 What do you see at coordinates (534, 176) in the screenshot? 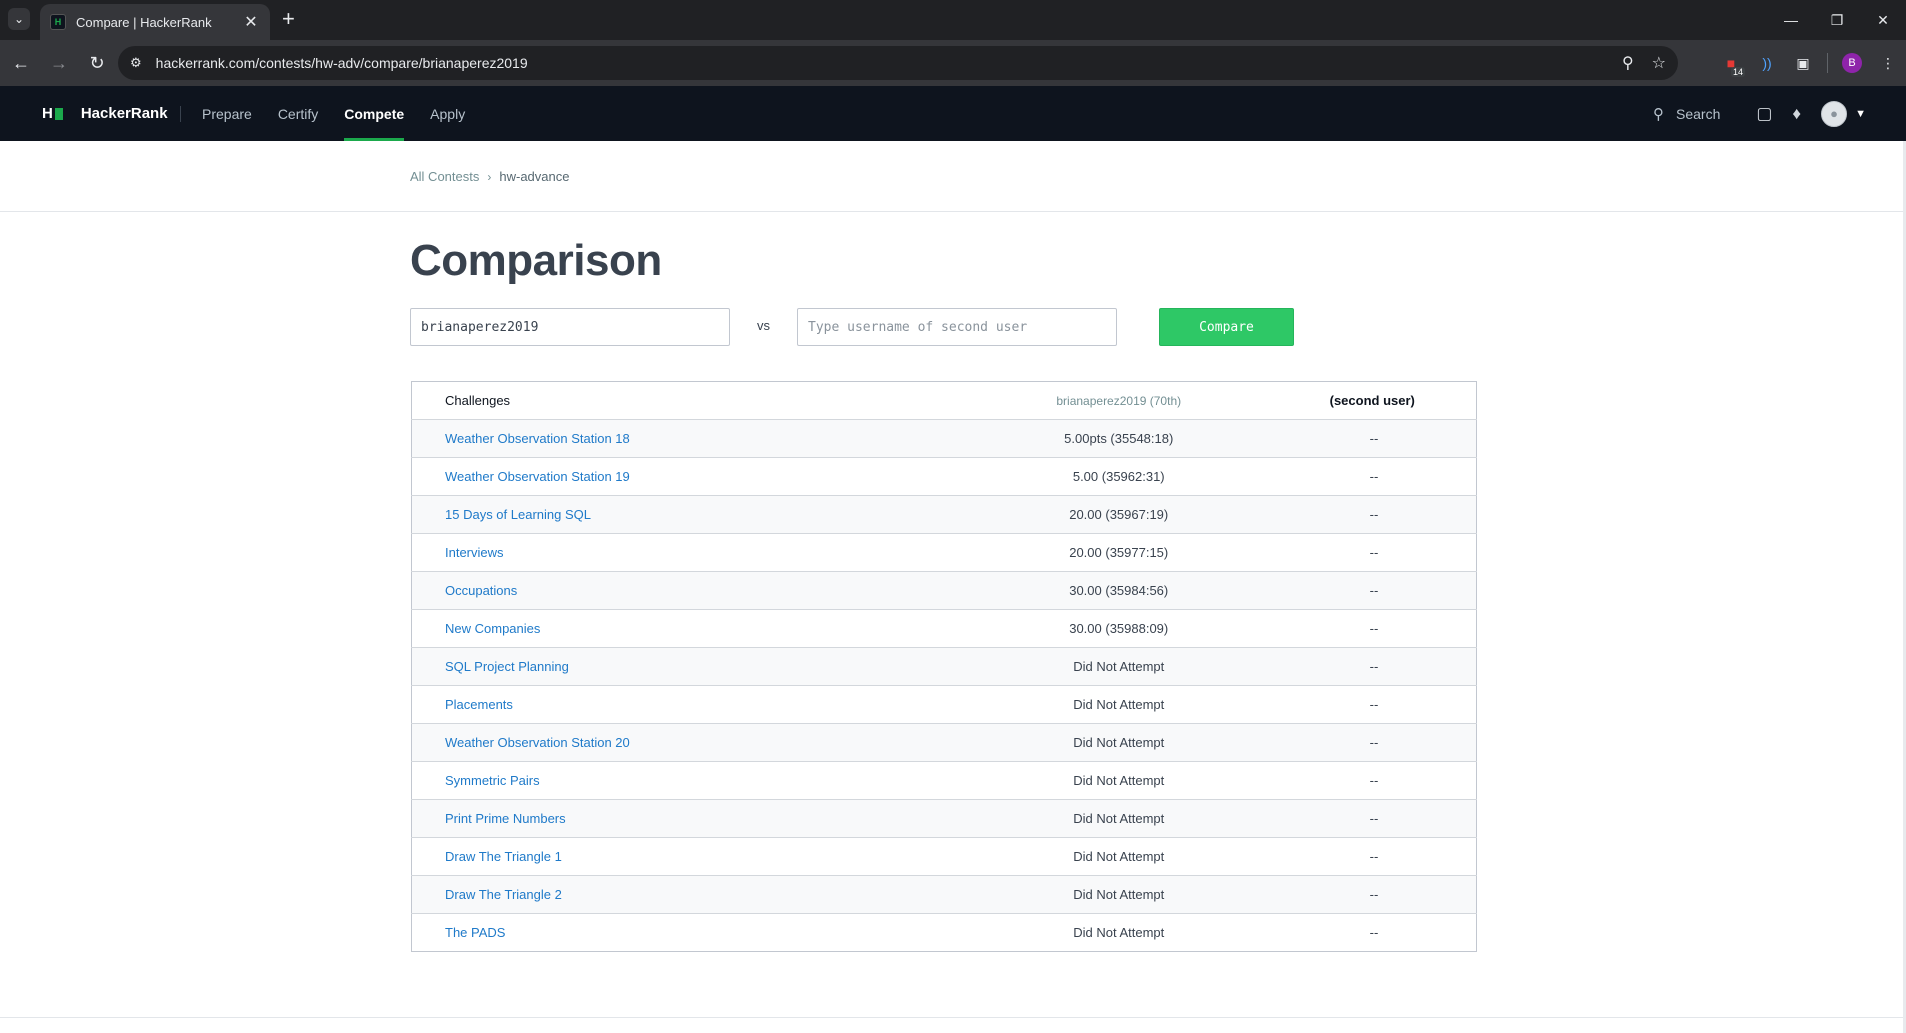
I see `breadcrumb-current: hw-advance` at bounding box center [534, 176].